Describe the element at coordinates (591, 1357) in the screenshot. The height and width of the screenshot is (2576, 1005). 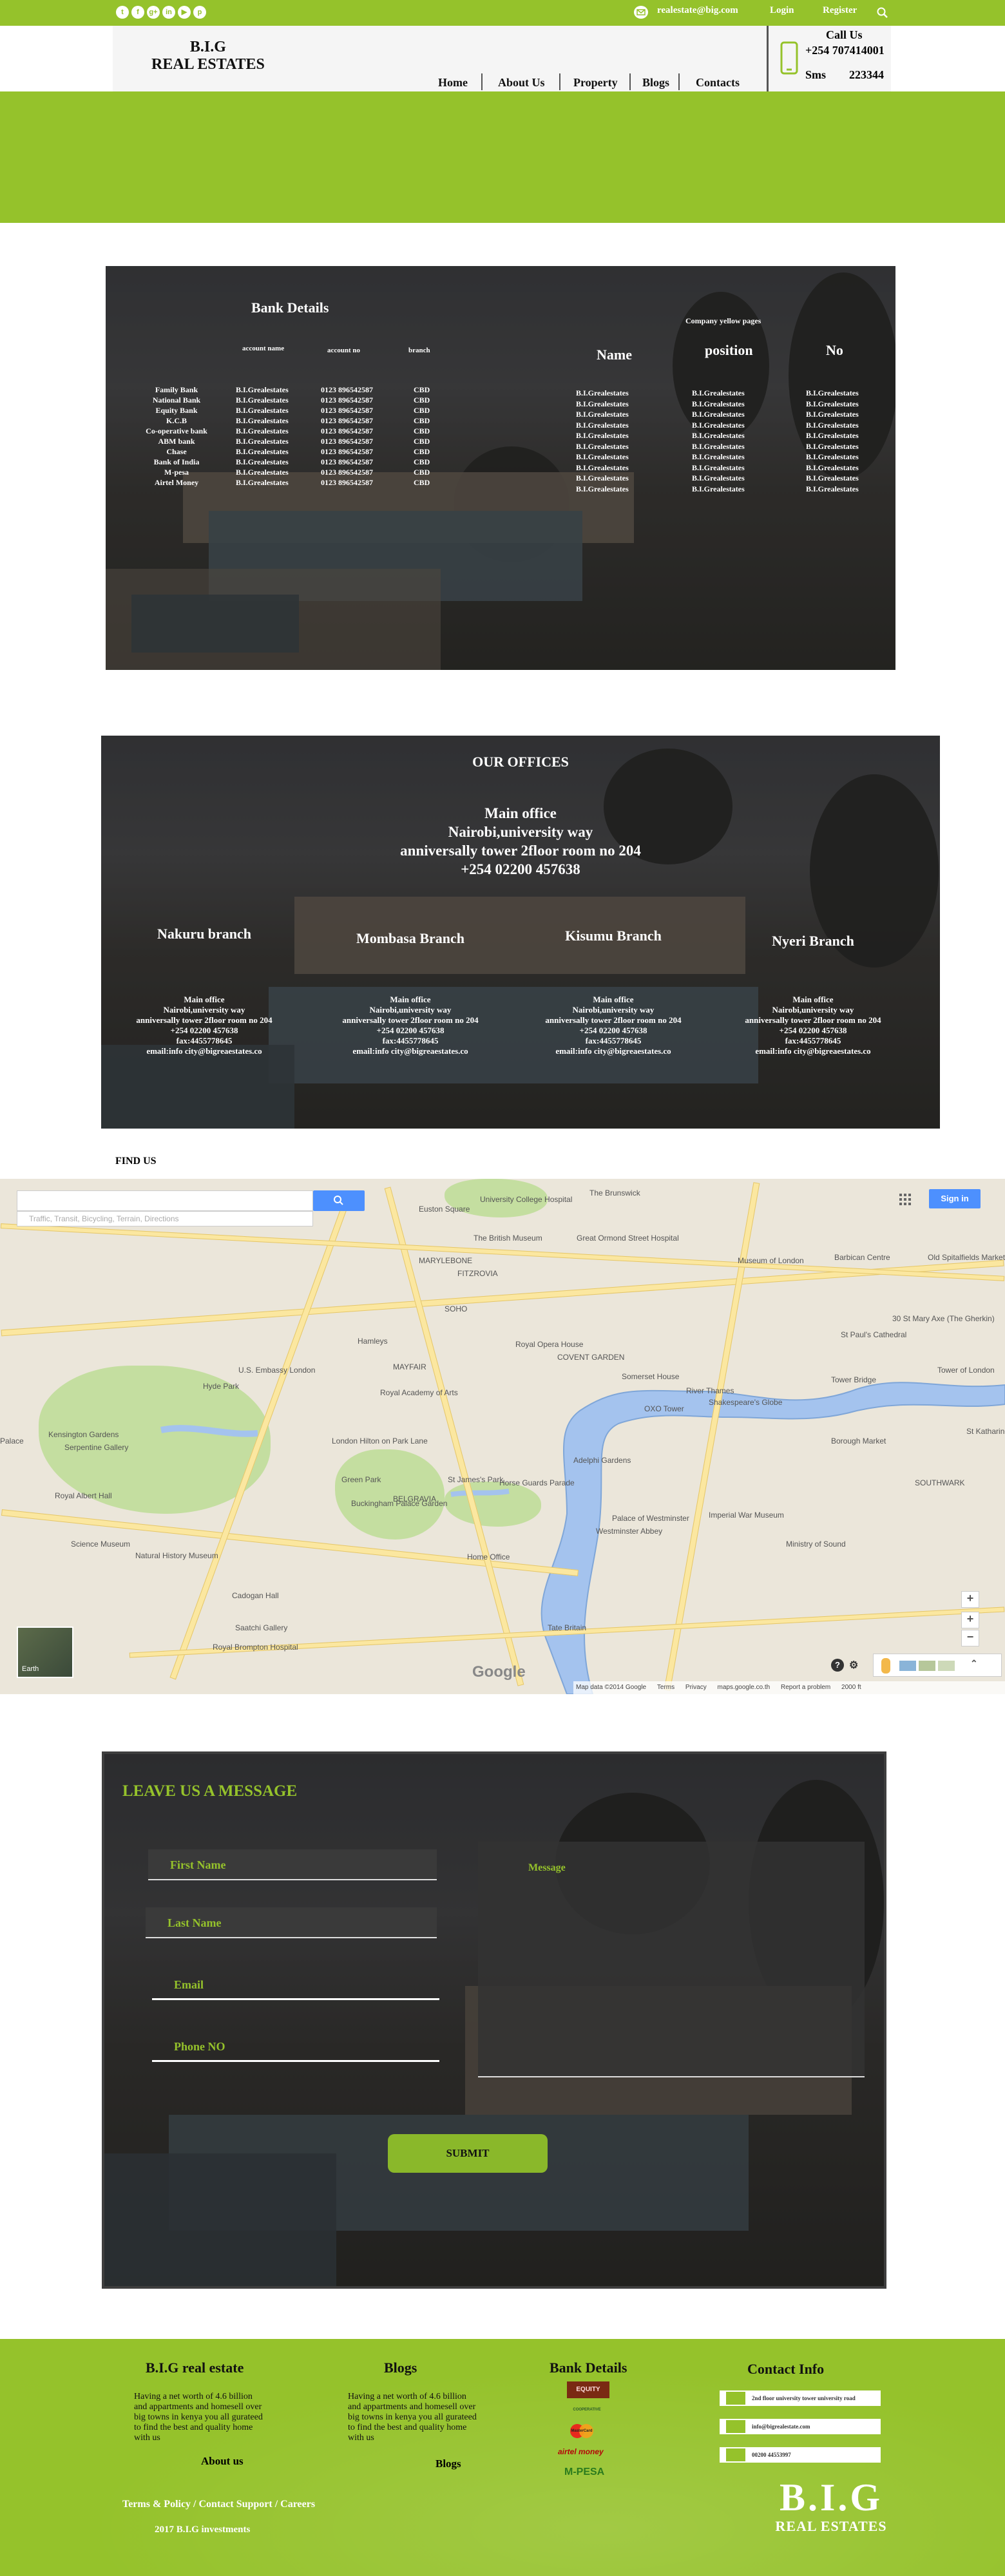
I see `map-place-label: COVENT GARDEN` at that location.